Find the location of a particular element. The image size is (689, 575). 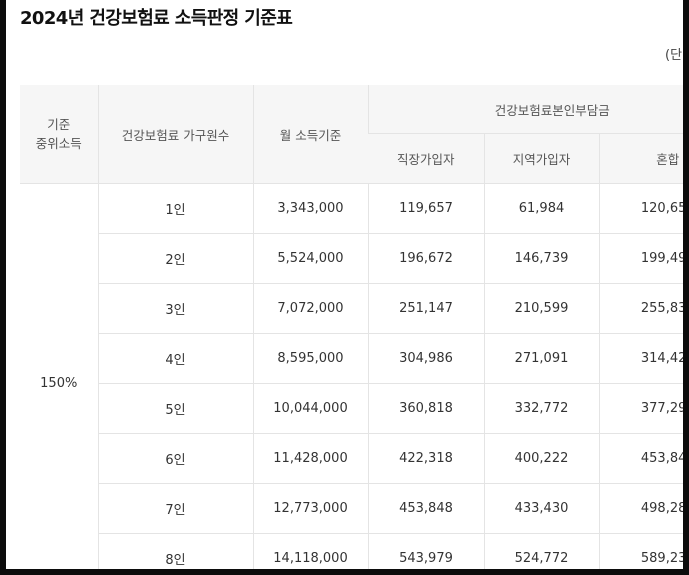

mixed-cell: 453,848 is located at coordinates (640, 458).